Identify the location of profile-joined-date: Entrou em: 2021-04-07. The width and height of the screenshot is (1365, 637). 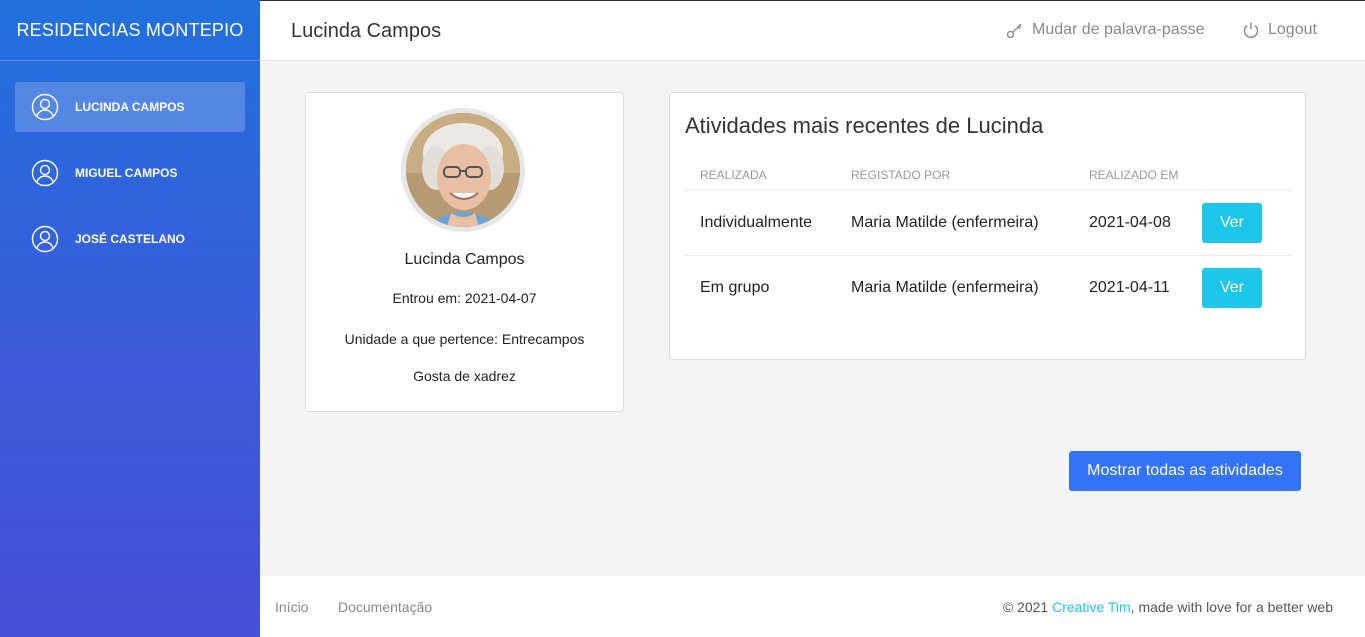
(464, 298).